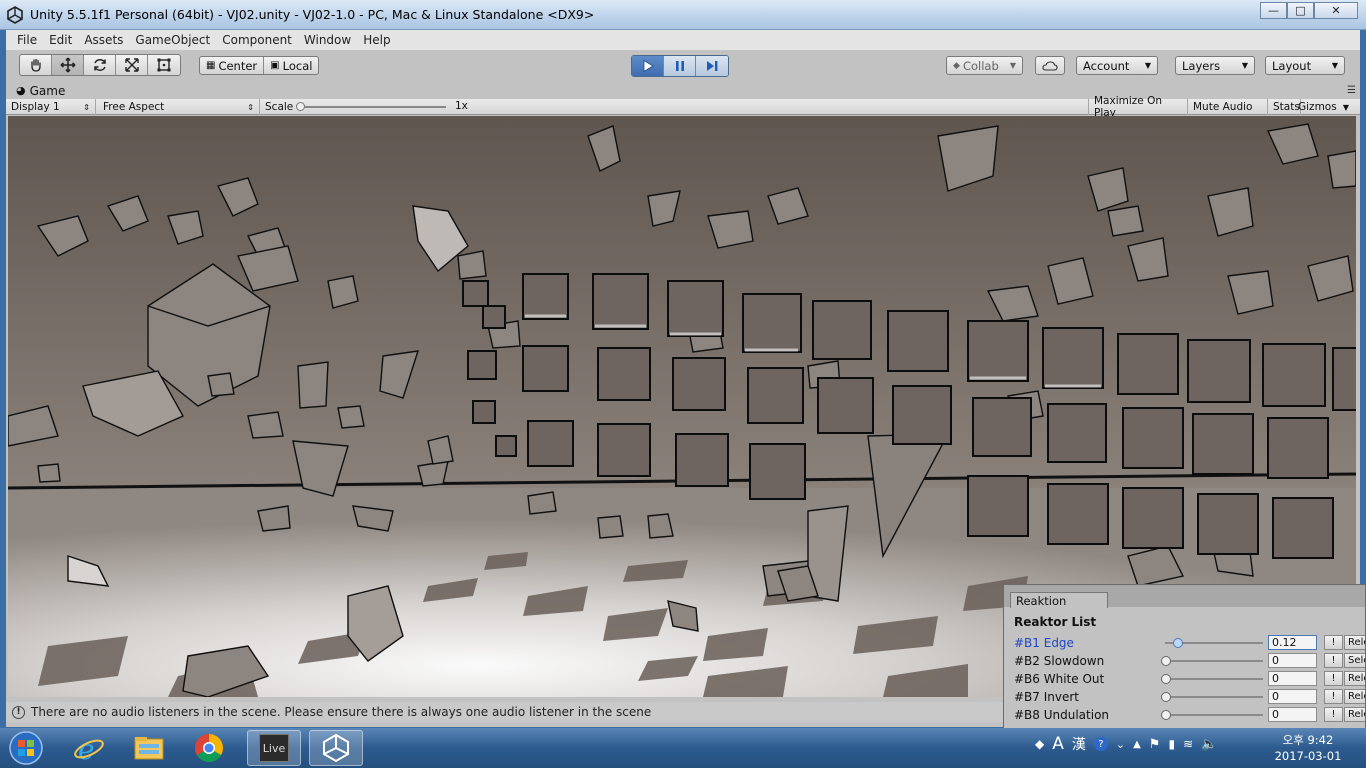  I want to click on chevron-updown-icon: ⇕, so click(250, 107).